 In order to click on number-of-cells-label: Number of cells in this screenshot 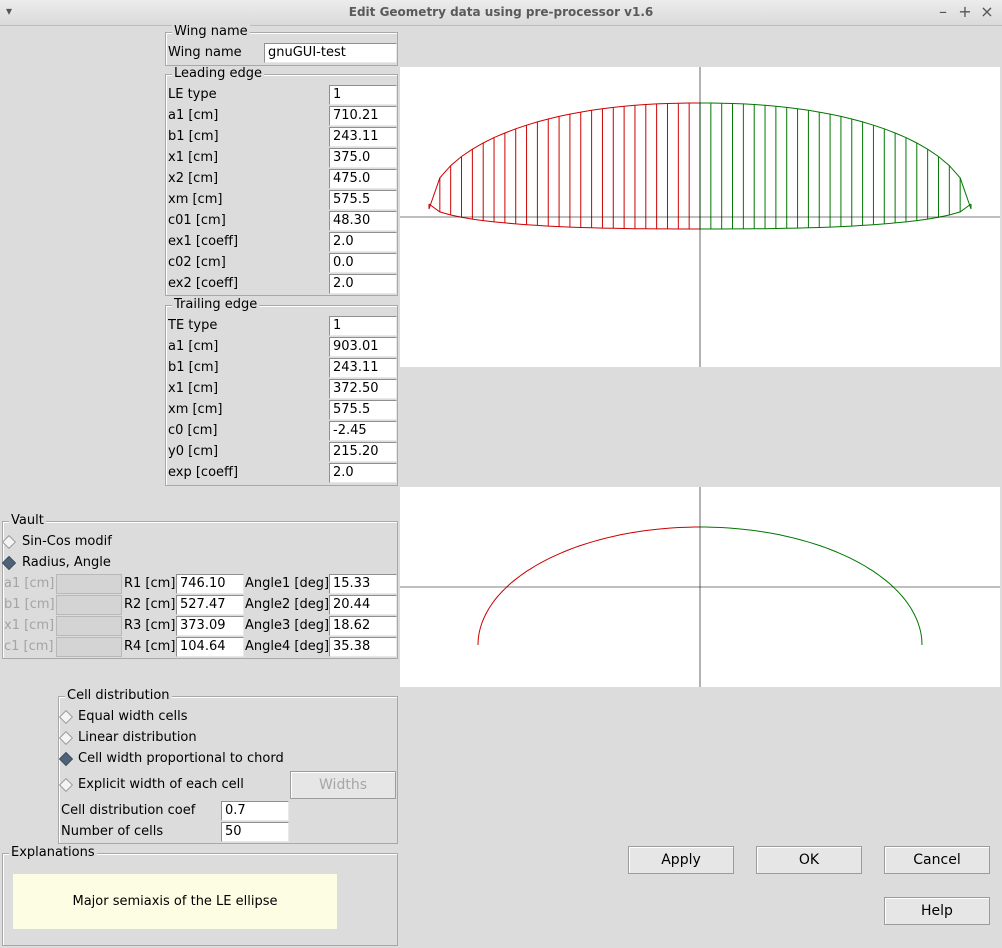, I will do `click(112, 831)`.